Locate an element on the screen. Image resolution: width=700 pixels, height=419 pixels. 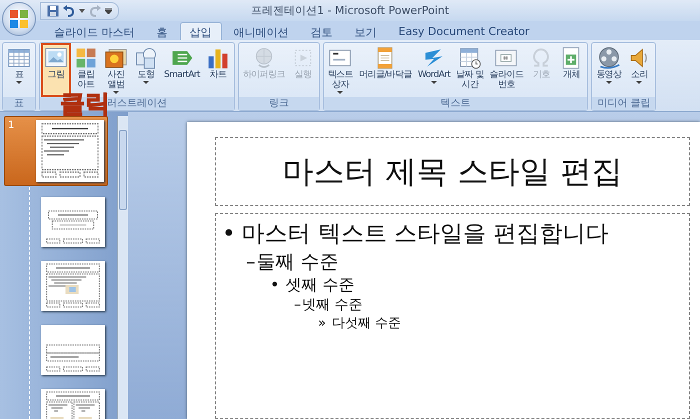
bullet-text: 셋째 수준 is located at coordinates (320, 285).